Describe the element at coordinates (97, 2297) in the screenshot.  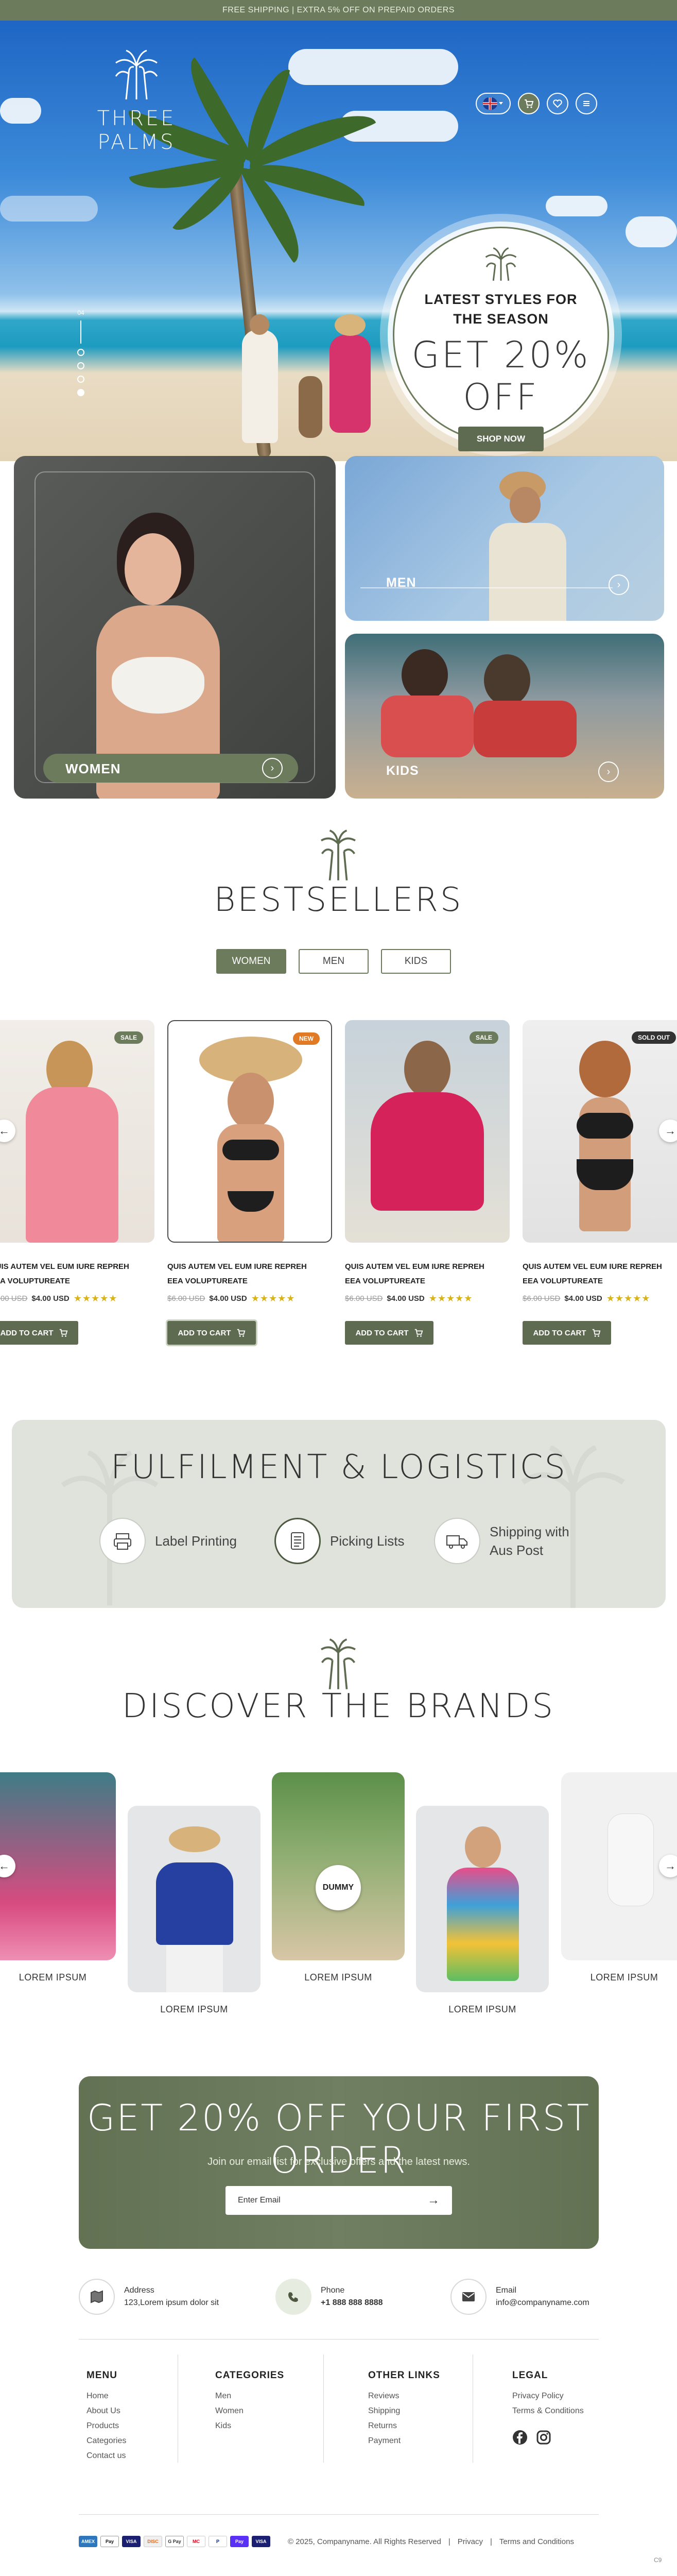
I see `map-icon` at that location.